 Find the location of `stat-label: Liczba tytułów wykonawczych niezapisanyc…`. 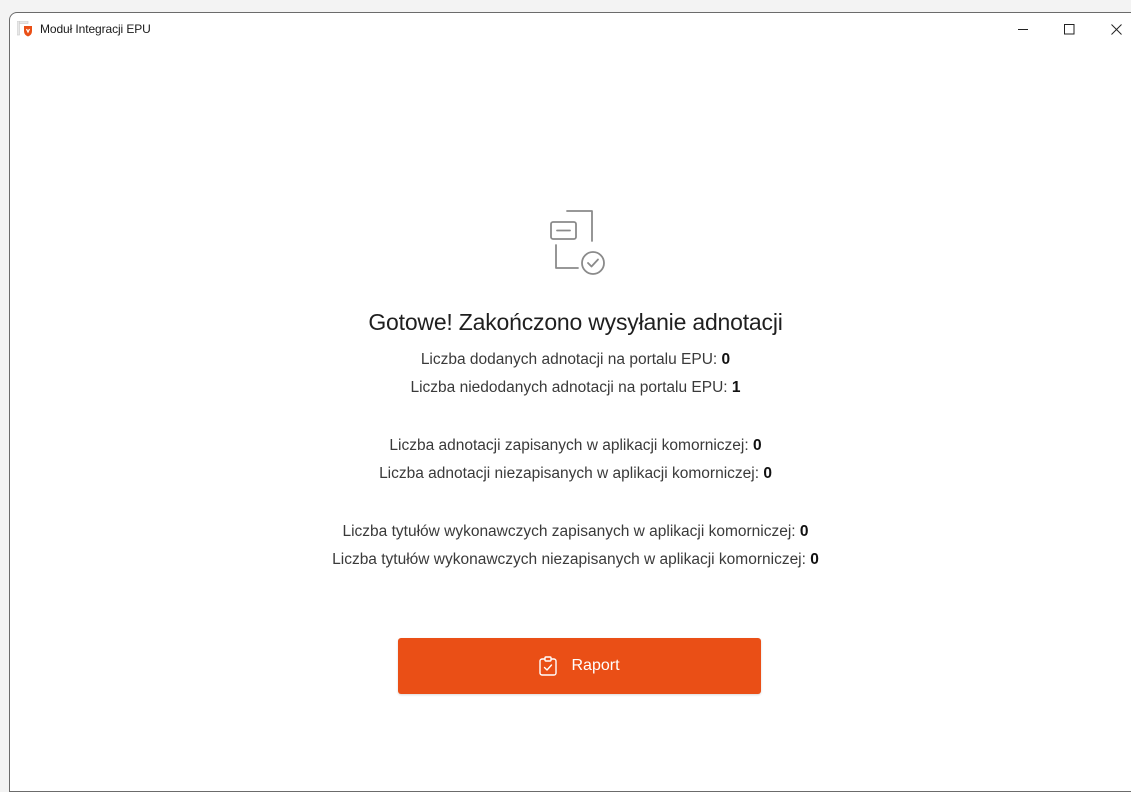

stat-label: Liczba tytułów wykonawczych niezapisanyc… is located at coordinates (571, 559).